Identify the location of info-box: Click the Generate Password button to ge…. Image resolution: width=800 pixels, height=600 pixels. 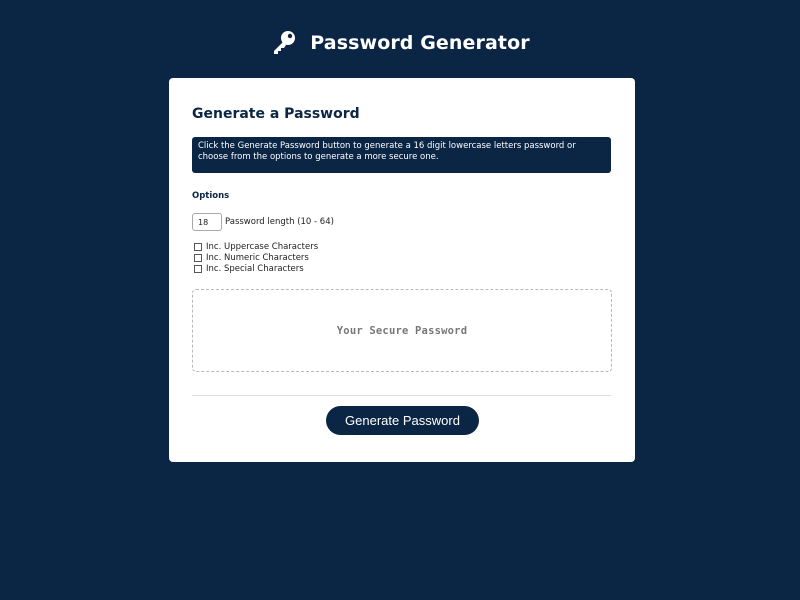
(401, 155).